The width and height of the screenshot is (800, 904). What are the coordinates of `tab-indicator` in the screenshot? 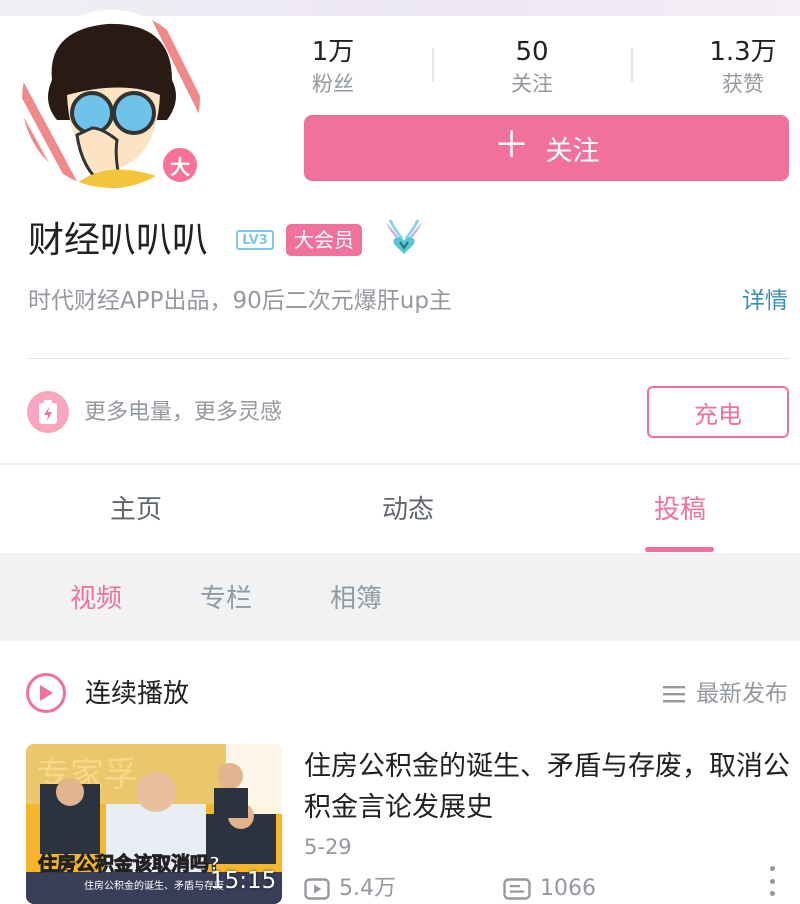 It's located at (679, 549).